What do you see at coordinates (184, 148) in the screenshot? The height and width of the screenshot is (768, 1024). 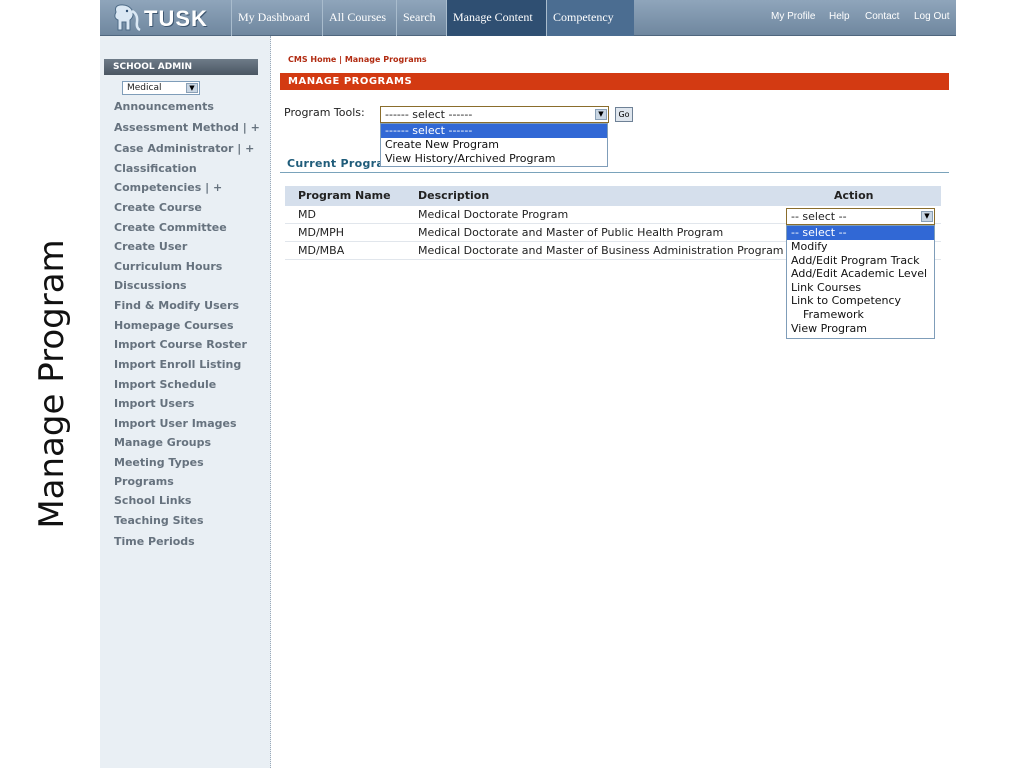 I see `sidebar-item-case-administrator: Case Administrator | +` at bounding box center [184, 148].